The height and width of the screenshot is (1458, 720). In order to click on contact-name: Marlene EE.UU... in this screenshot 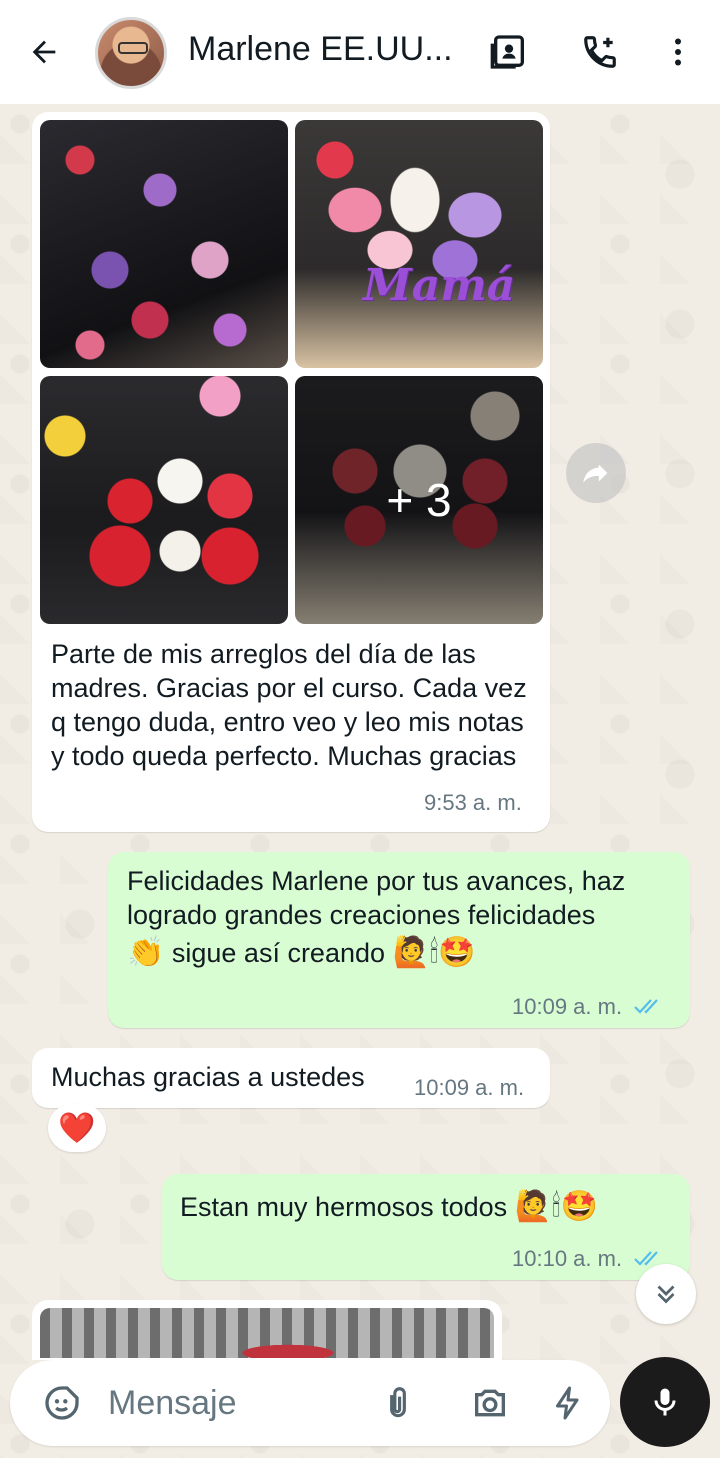, I will do `click(323, 49)`.